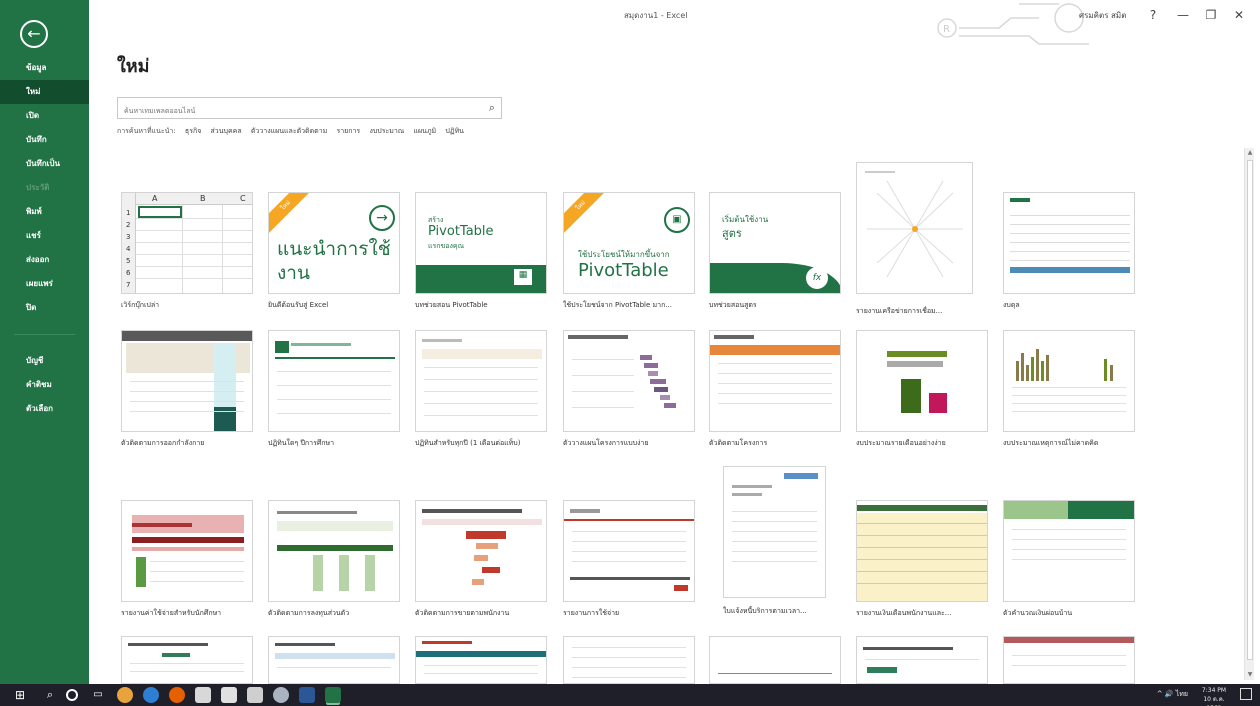  What do you see at coordinates (454, 131) in the screenshot?
I see `suggested-link-calendars: ปฏิทิน` at bounding box center [454, 131].